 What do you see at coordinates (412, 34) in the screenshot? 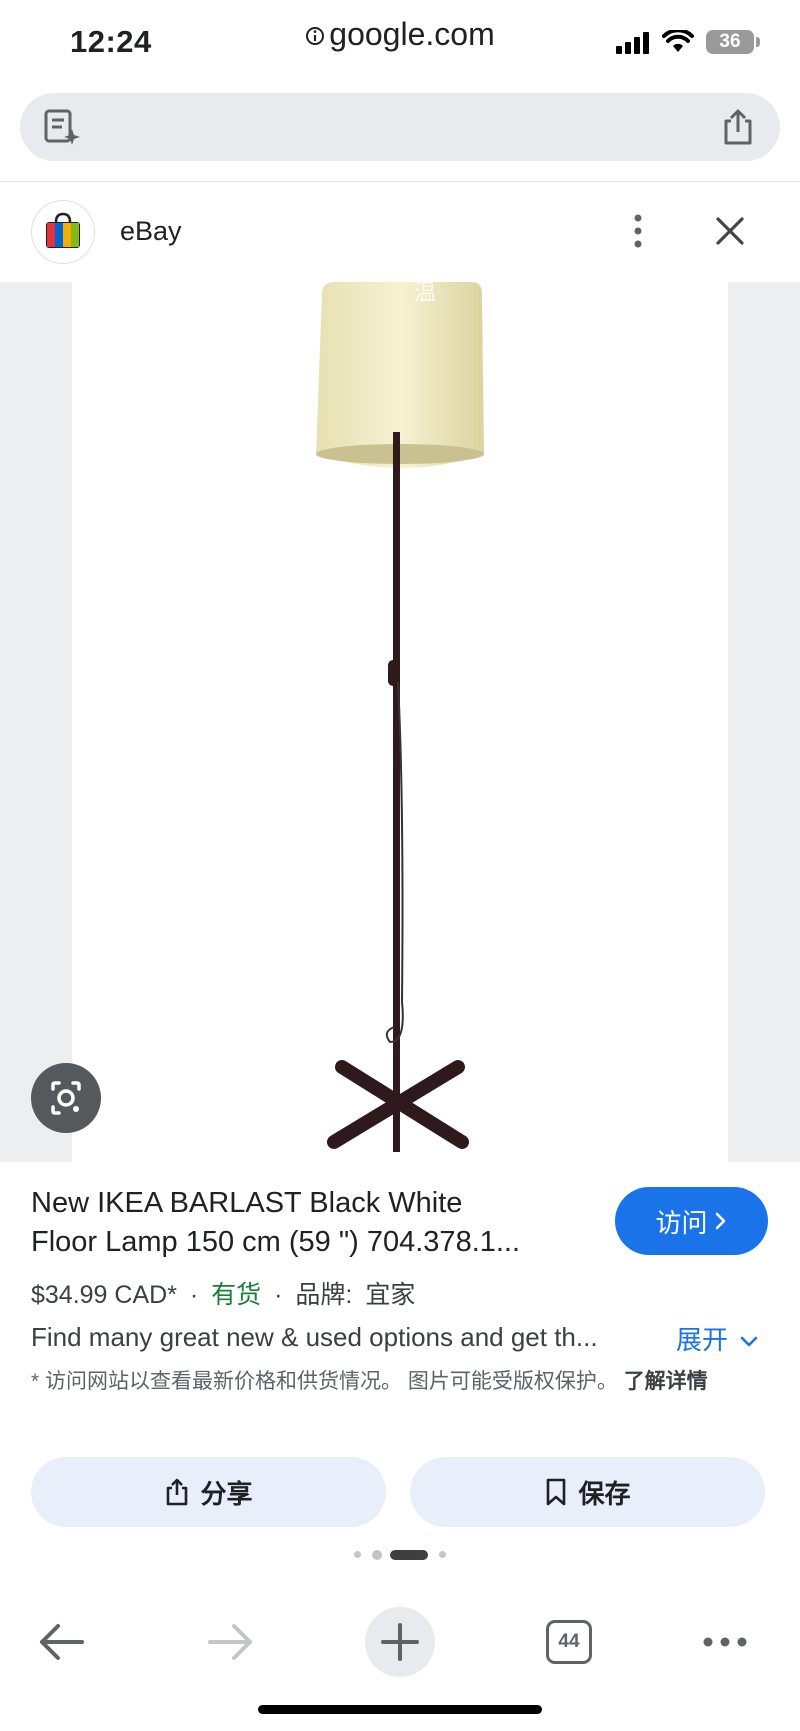
I see `url-text: google.com` at bounding box center [412, 34].